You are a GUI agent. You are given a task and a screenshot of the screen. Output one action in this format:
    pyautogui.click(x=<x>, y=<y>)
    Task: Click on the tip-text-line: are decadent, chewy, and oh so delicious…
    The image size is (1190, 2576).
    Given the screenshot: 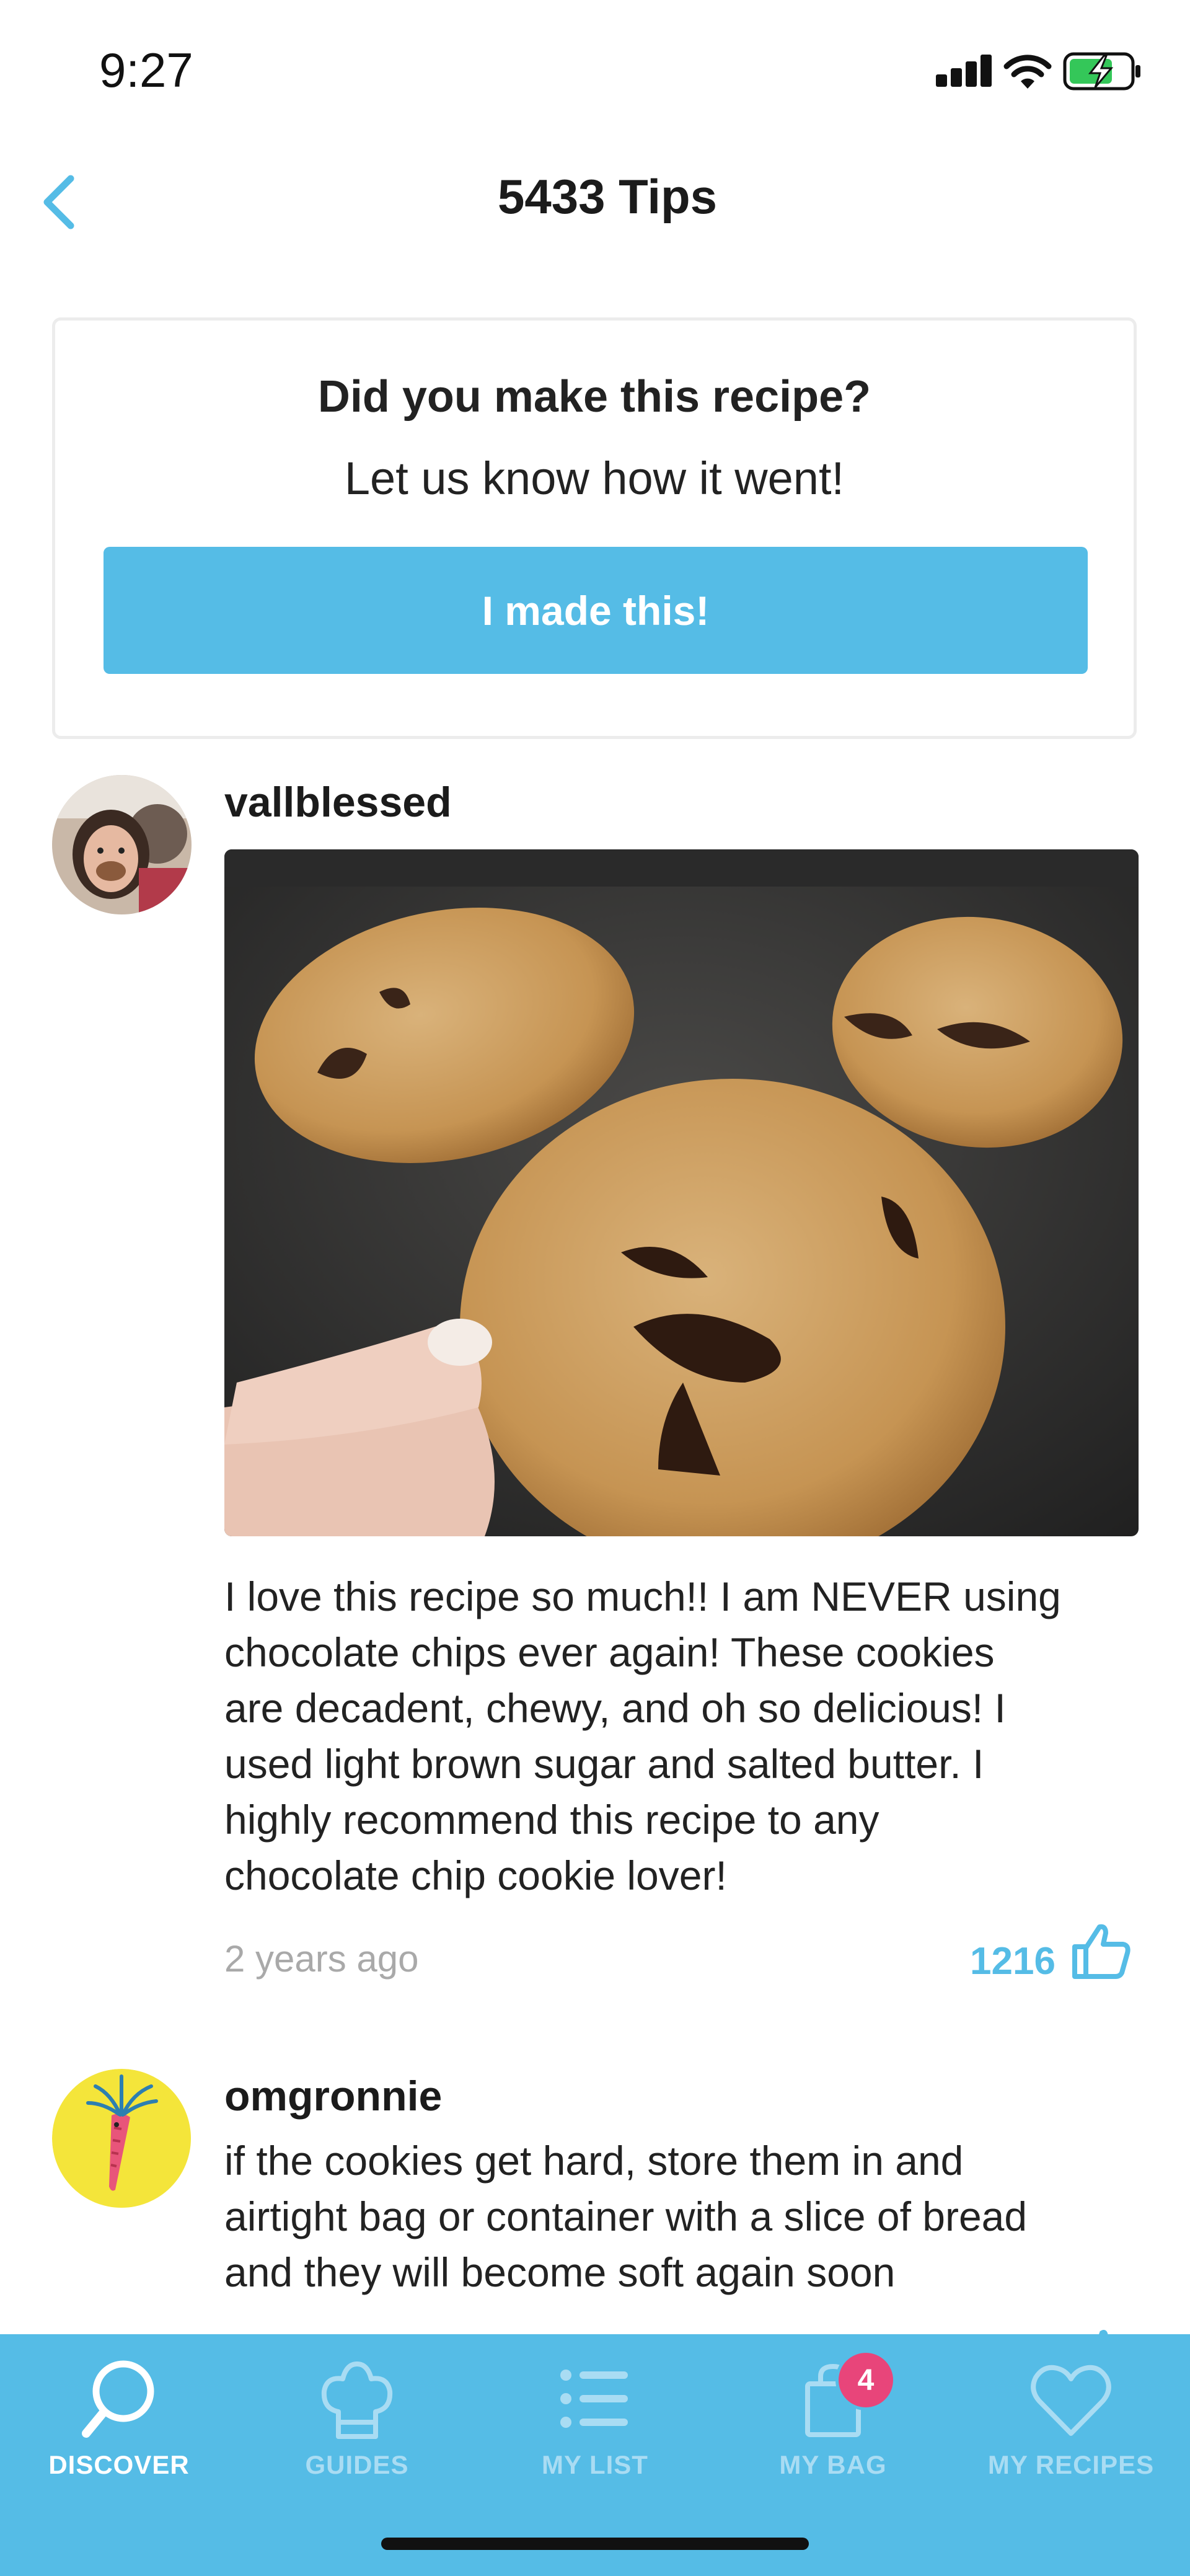 What is the action you would take?
    pyautogui.click(x=615, y=1708)
    